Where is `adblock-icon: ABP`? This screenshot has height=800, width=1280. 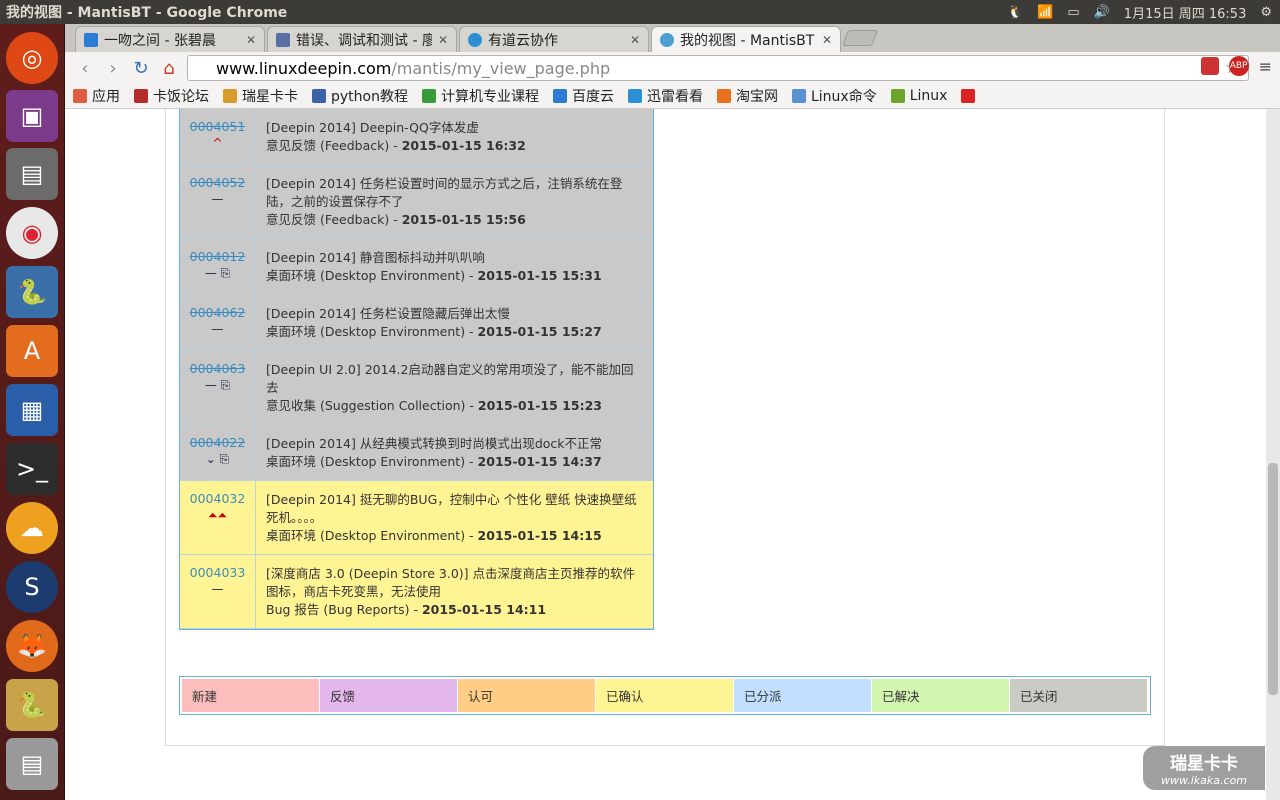 adblock-icon: ABP is located at coordinates (1238, 66).